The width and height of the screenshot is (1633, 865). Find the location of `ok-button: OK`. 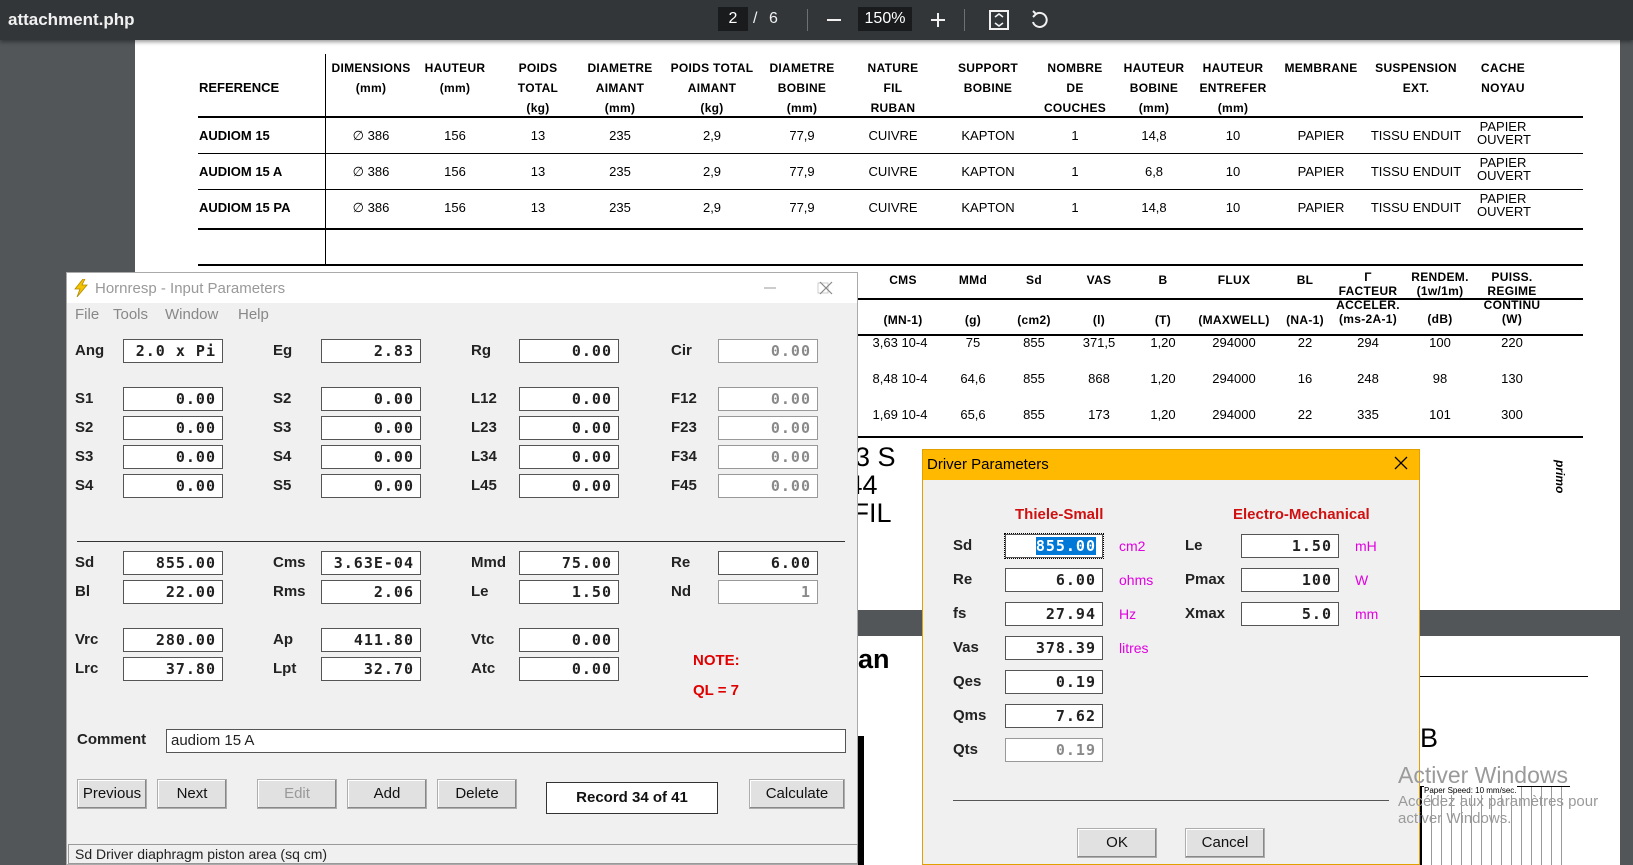

ok-button: OK is located at coordinates (1117, 843).